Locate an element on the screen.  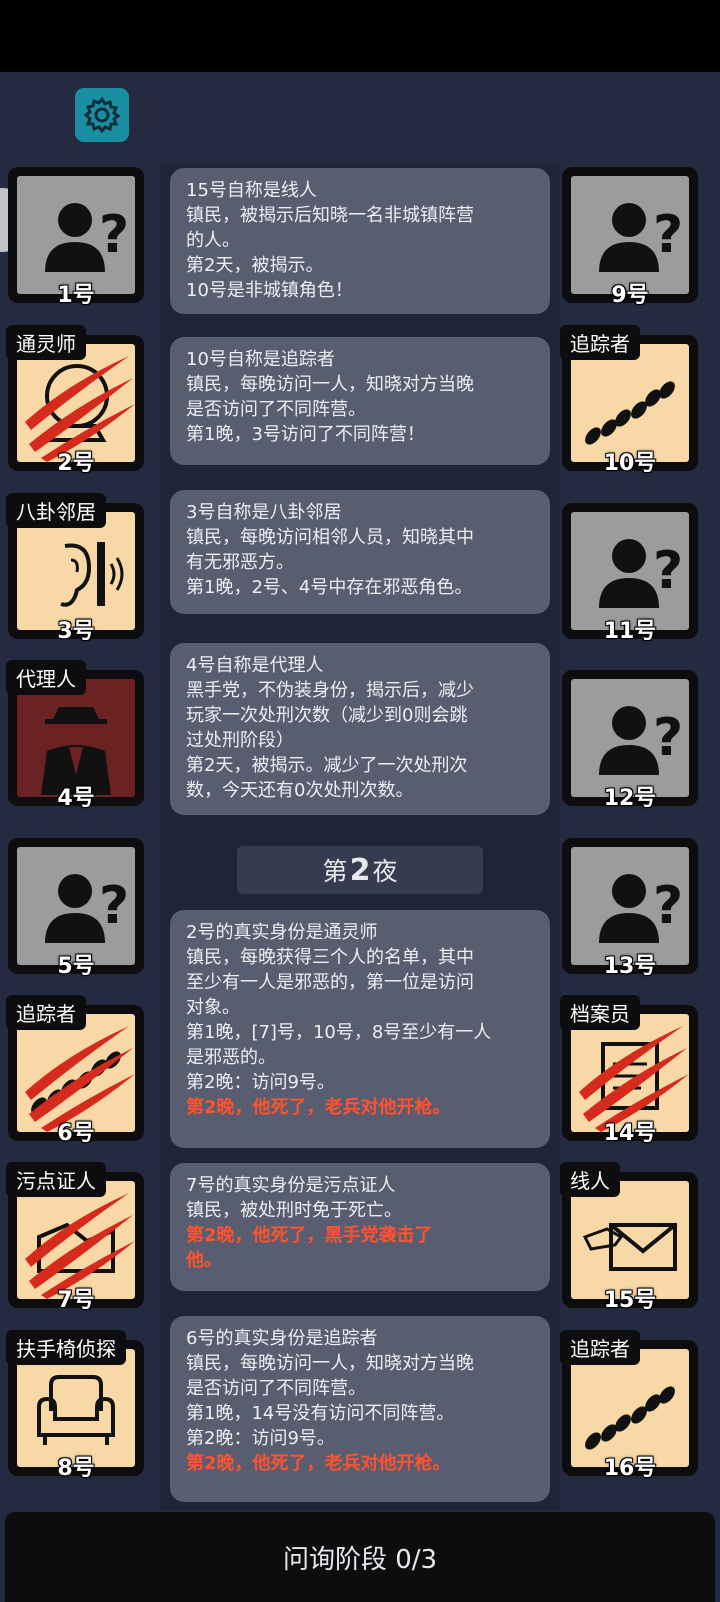
night-number: 2 is located at coordinates (360, 870).